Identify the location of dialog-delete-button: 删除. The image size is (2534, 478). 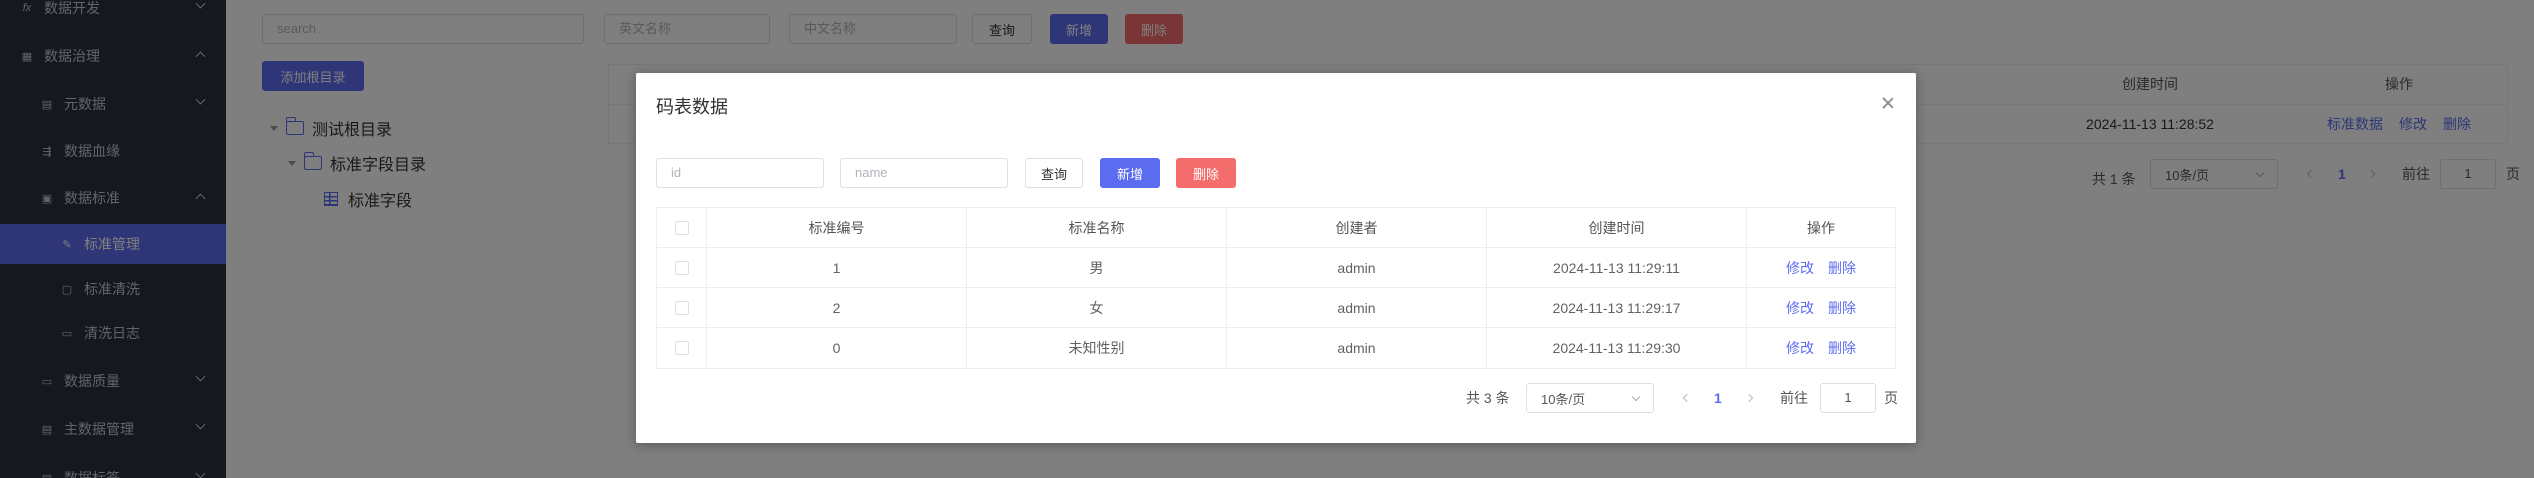
(1206, 173).